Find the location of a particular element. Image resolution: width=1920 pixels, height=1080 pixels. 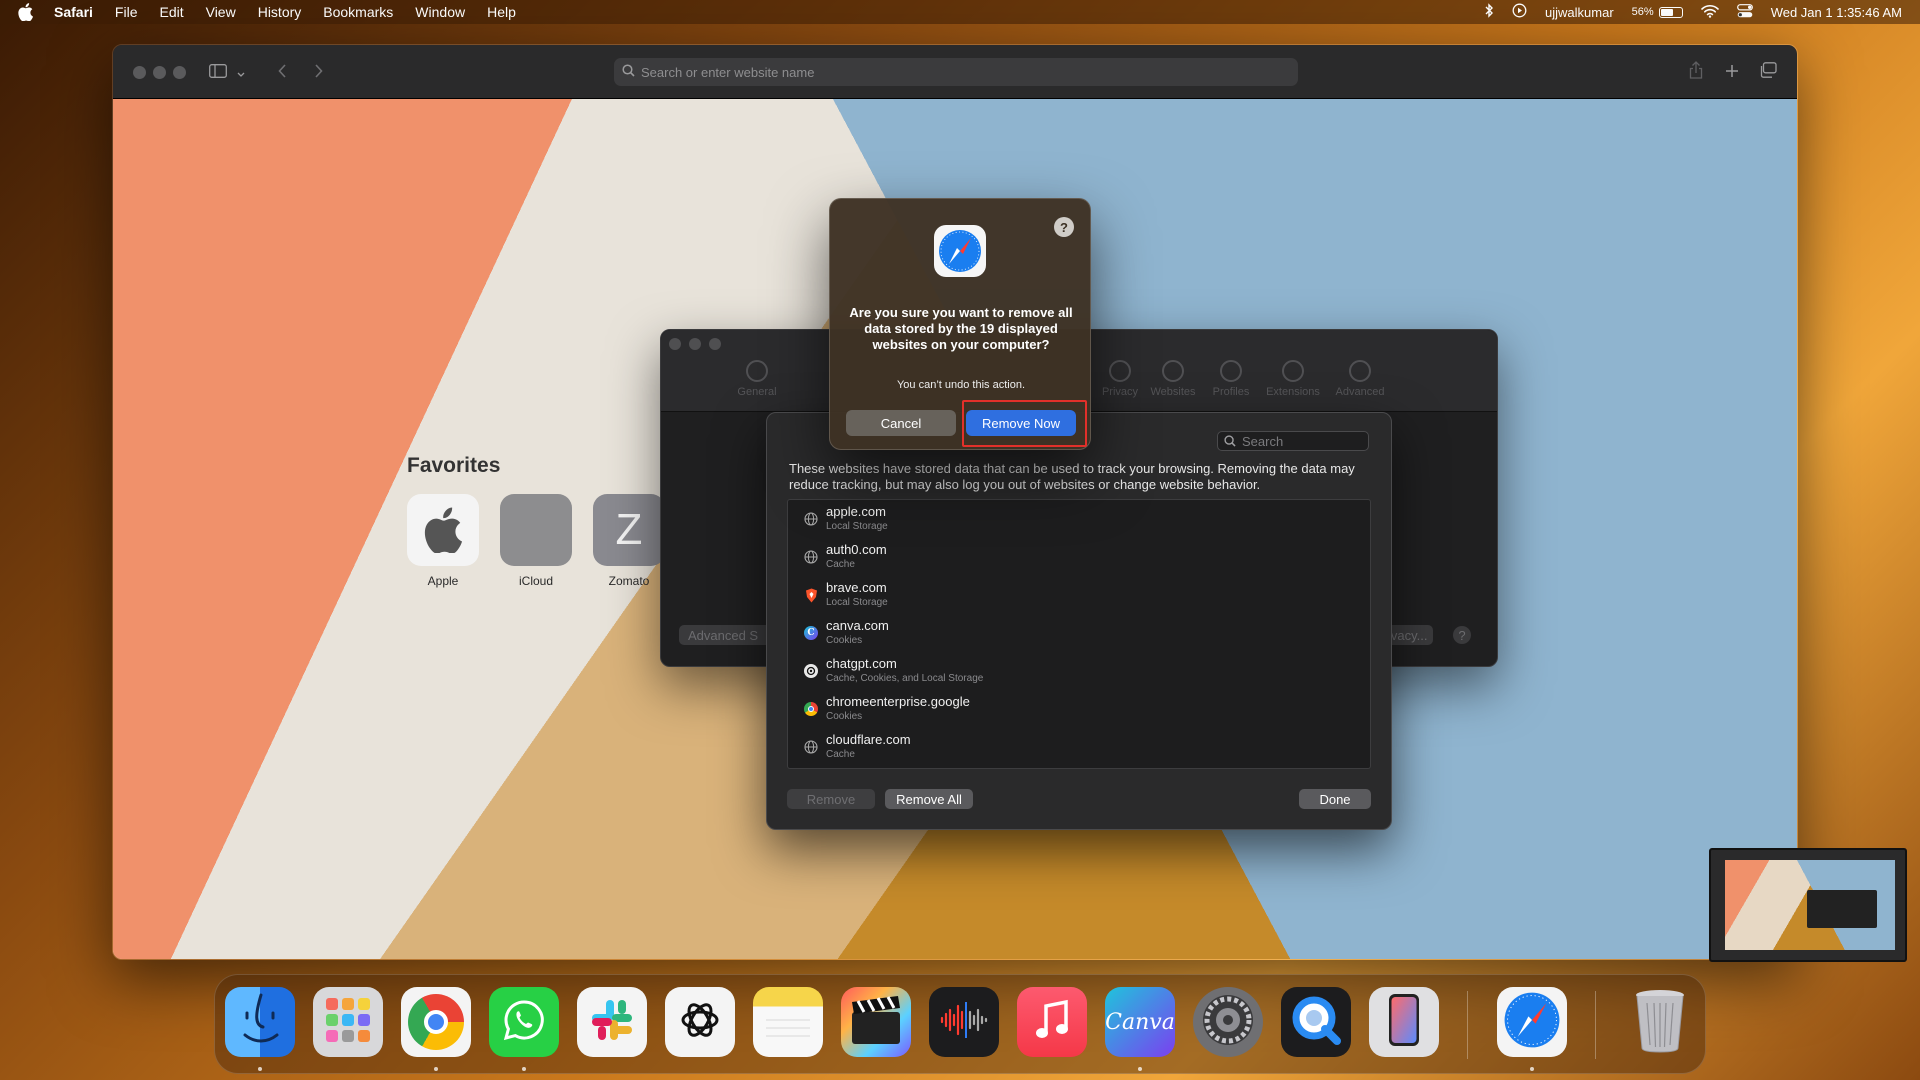

site-data-type: Cache is located at coordinates (840, 754).